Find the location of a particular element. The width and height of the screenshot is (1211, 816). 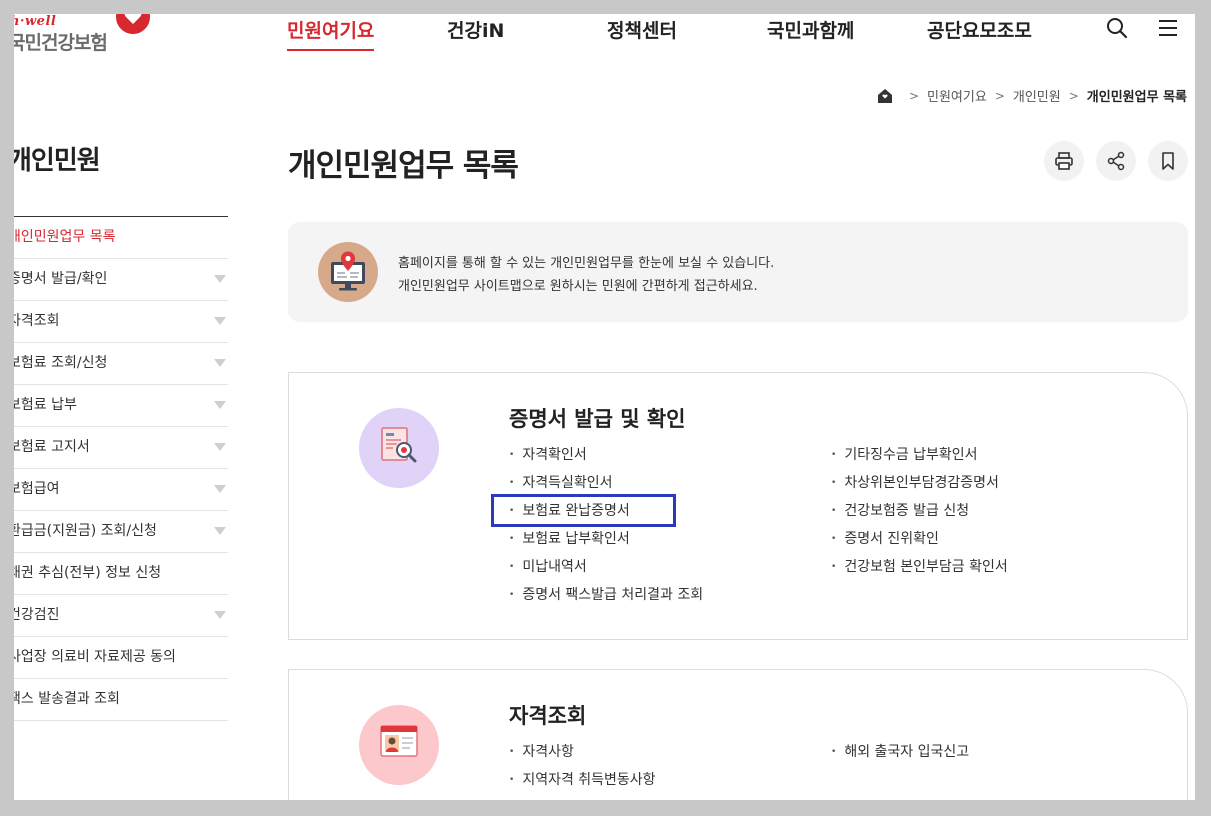

sidebar-item-label: 건강검진 is located at coordinates (37, 615).